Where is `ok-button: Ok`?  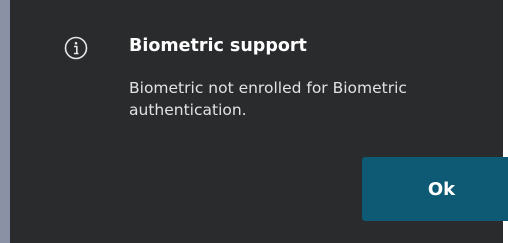 ok-button: Ok is located at coordinates (435, 189).